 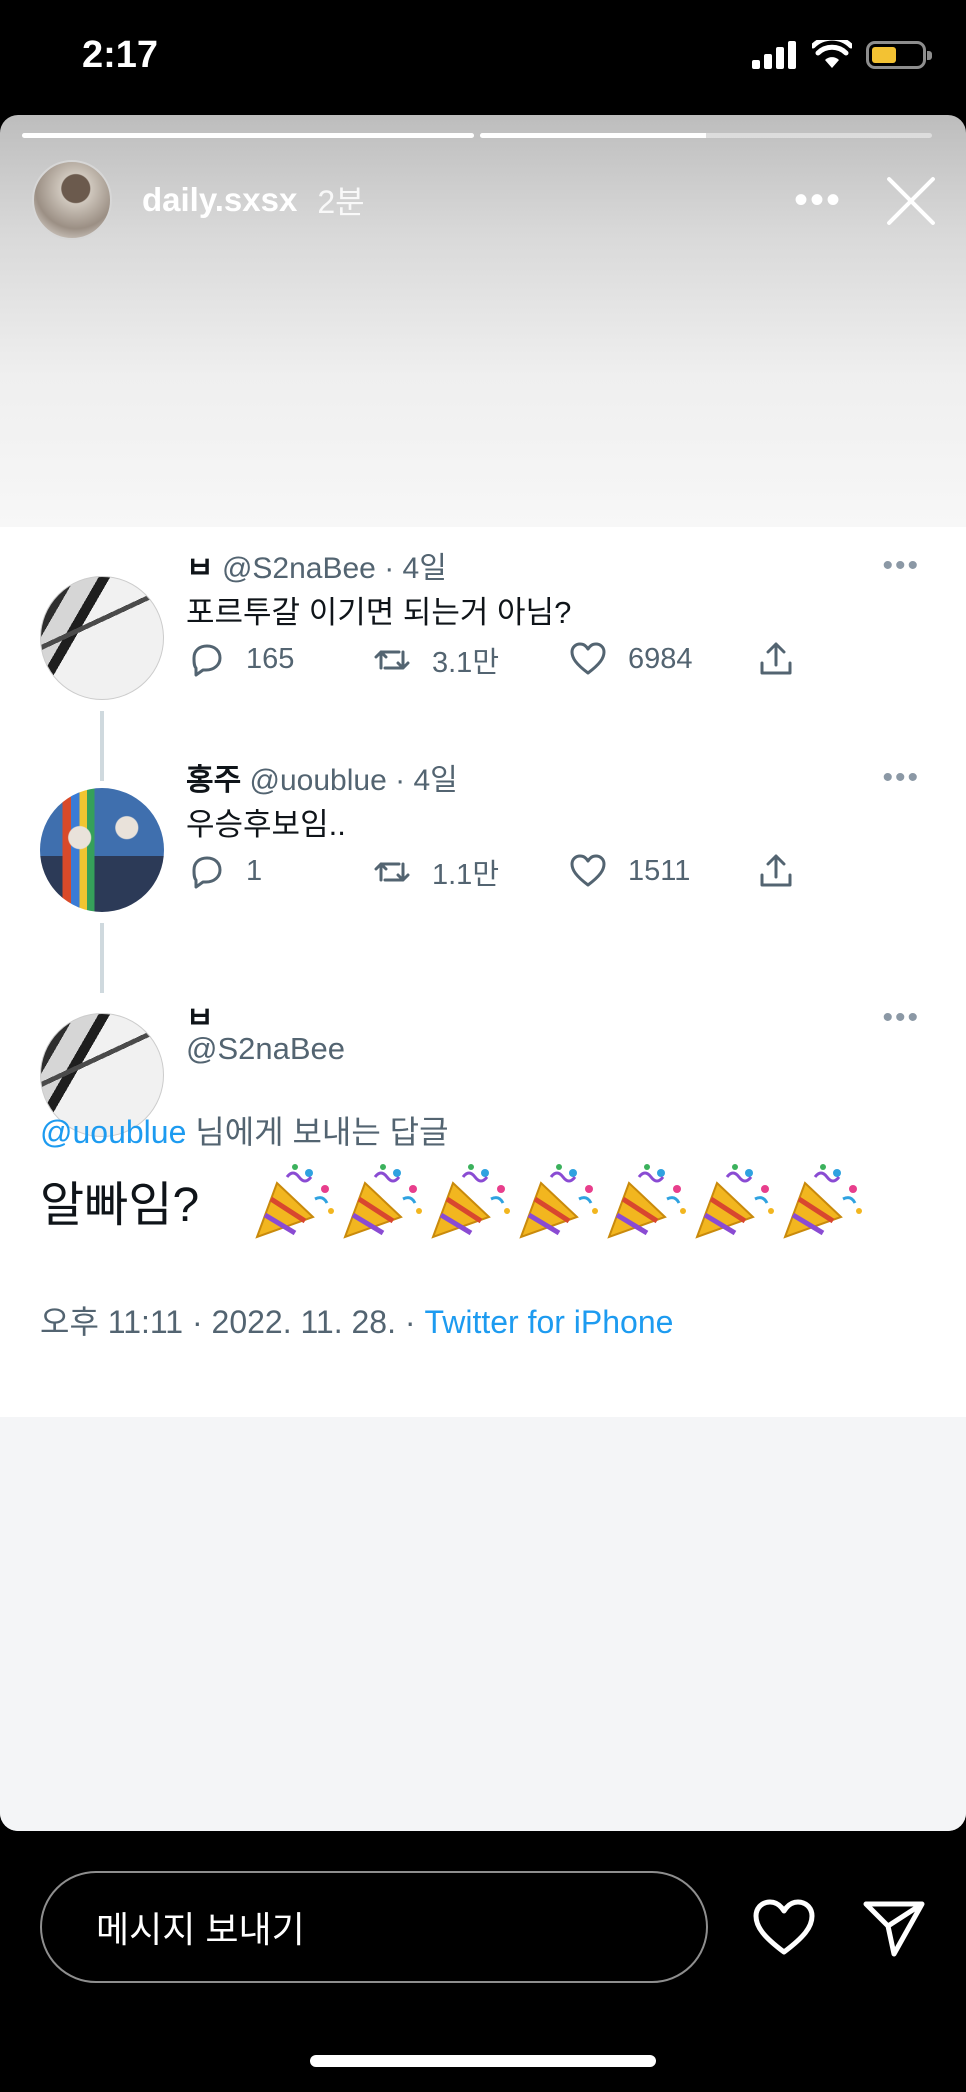 What do you see at coordinates (910, 200) in the screenshot?
I see `close-icon` at bounding box center [910, 200].